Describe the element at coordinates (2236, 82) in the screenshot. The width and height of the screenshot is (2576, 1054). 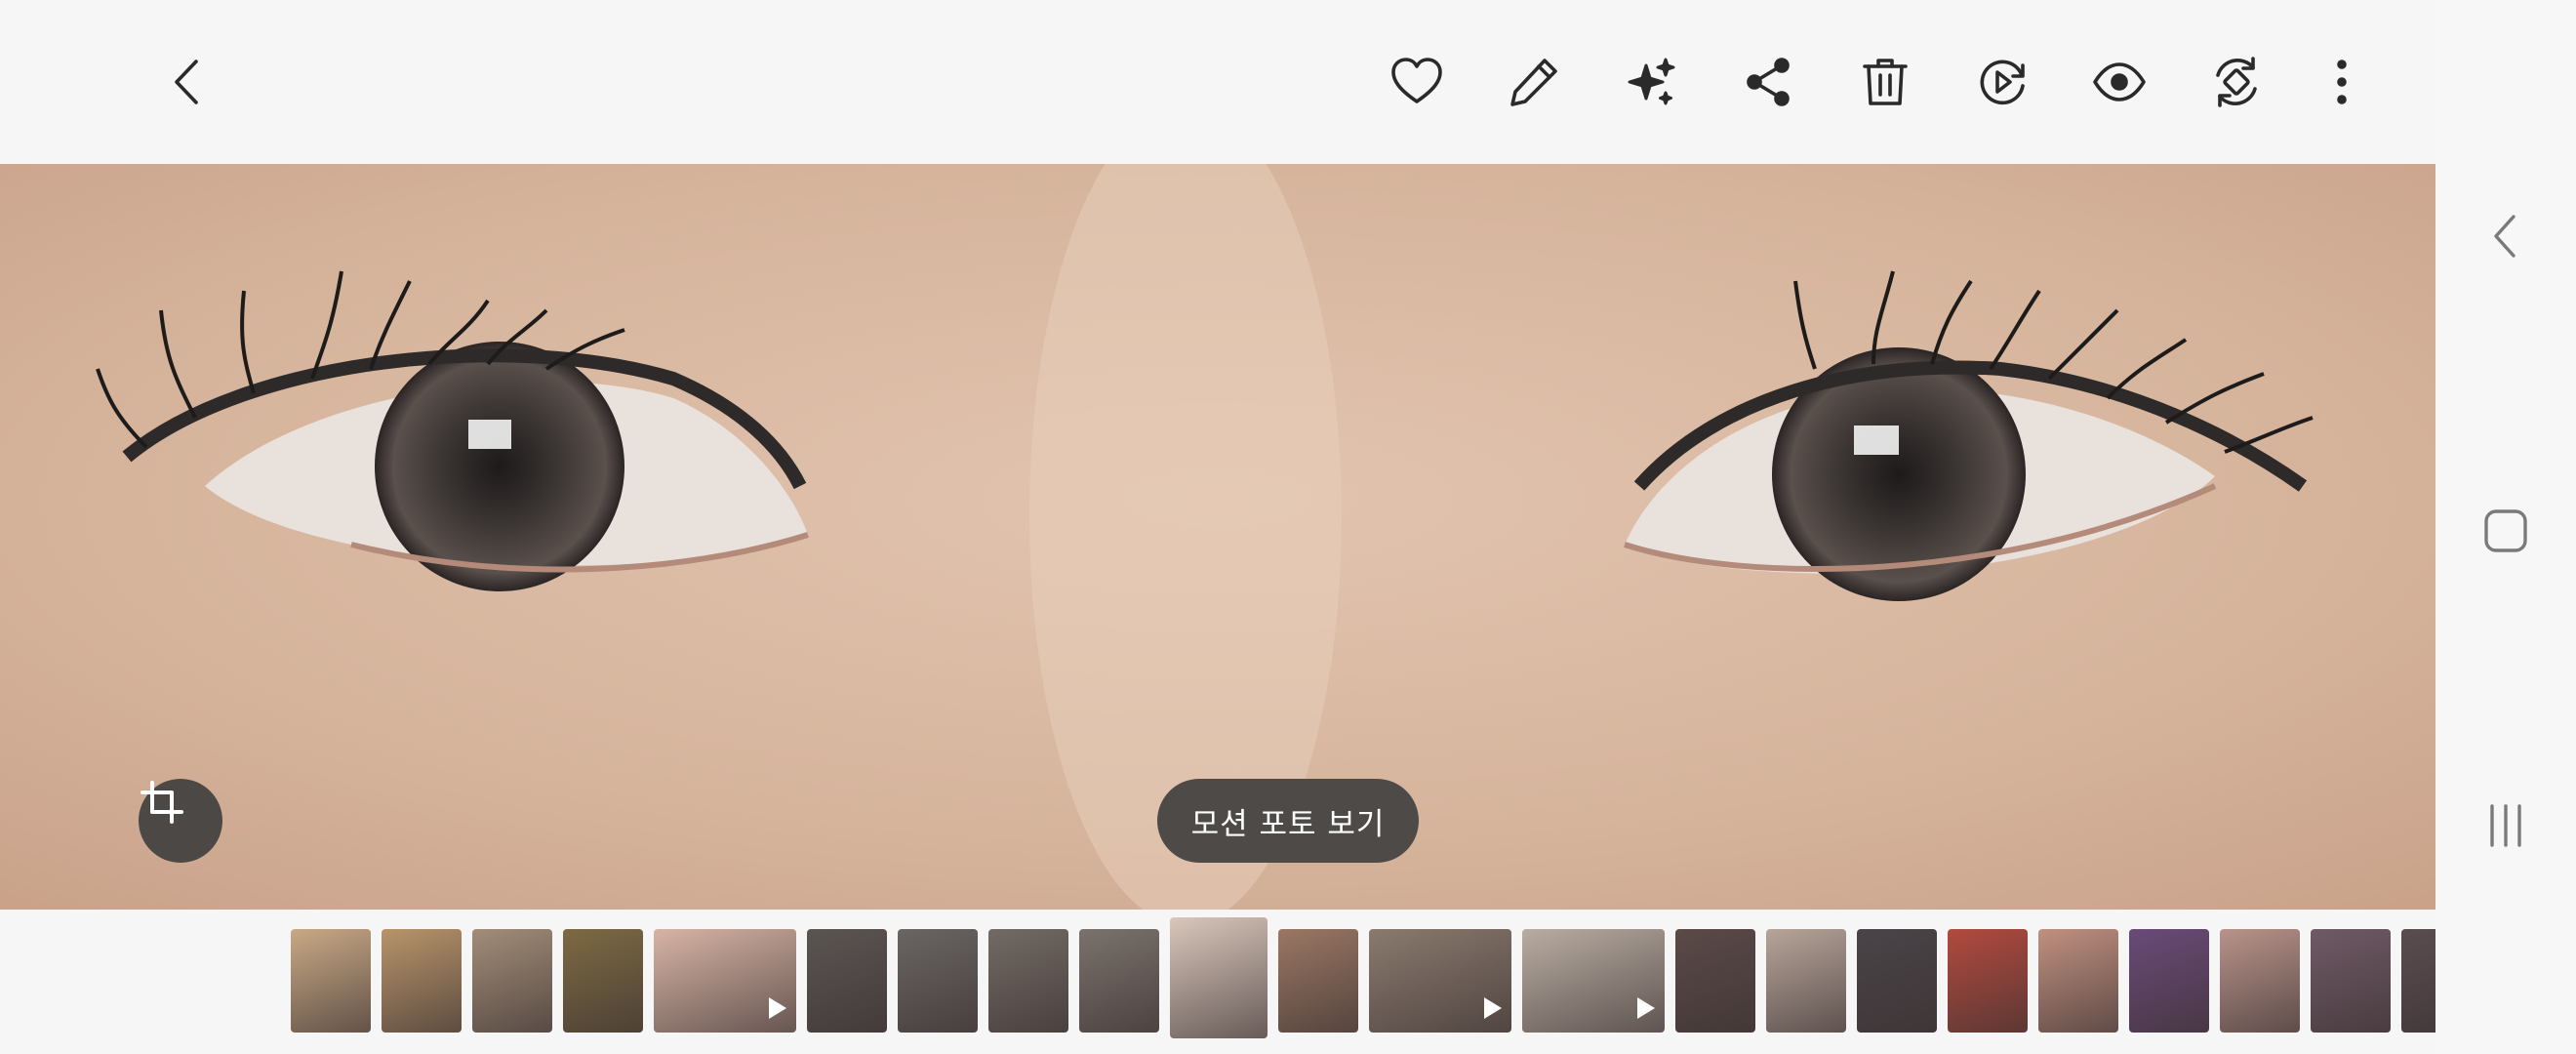
I see `rotate-icon` at that location.